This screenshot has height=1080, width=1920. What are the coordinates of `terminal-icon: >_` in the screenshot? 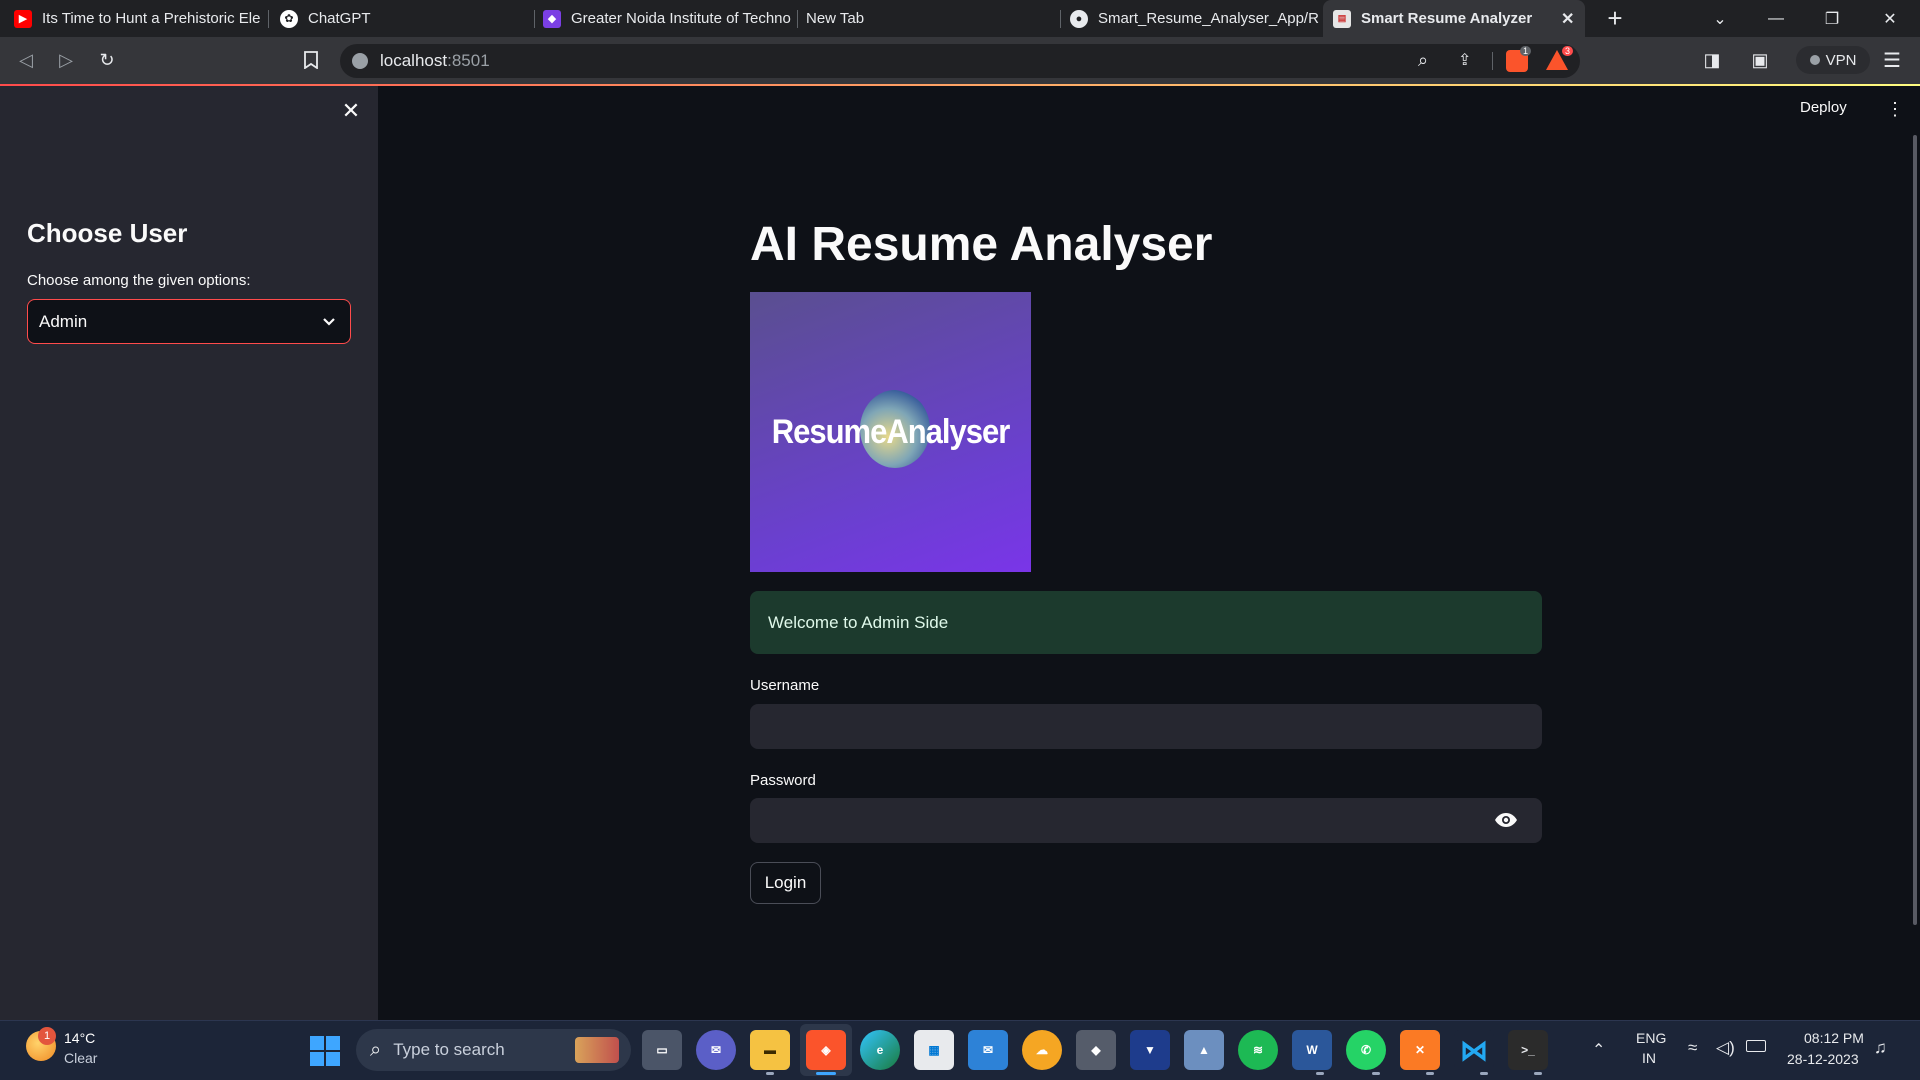 It's located at (1528, 1050).